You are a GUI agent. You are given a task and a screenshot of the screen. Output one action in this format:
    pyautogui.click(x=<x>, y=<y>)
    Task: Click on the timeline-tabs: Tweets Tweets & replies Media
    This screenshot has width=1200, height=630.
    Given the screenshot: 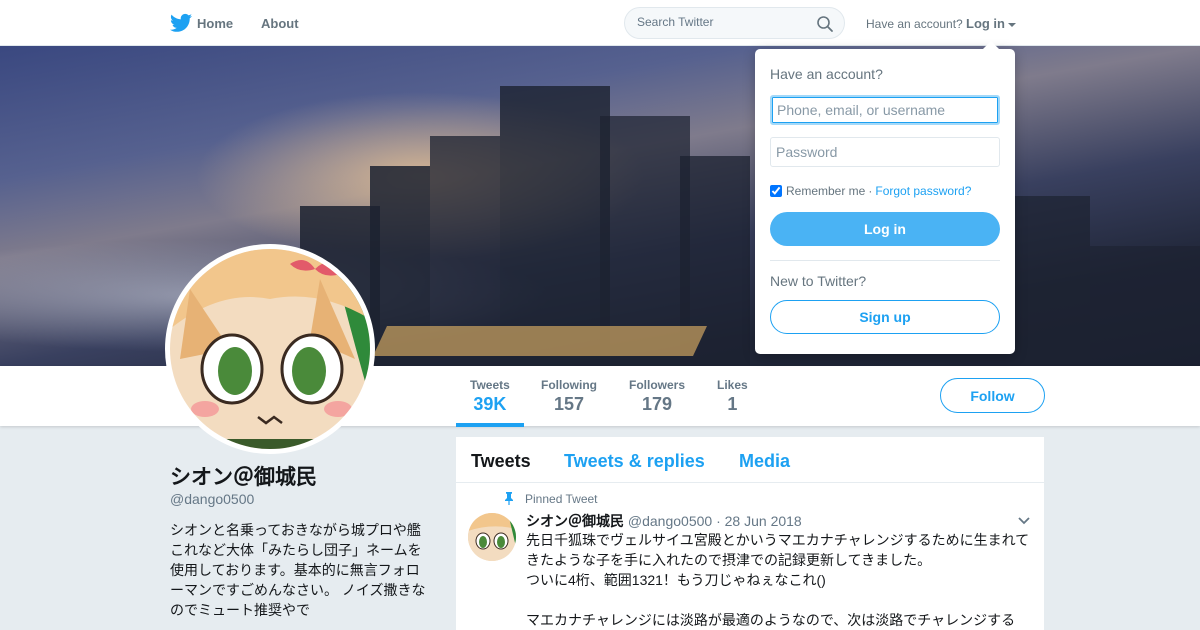 What is the action you would take?
    pyautogui.click(x=750, y=460)
    